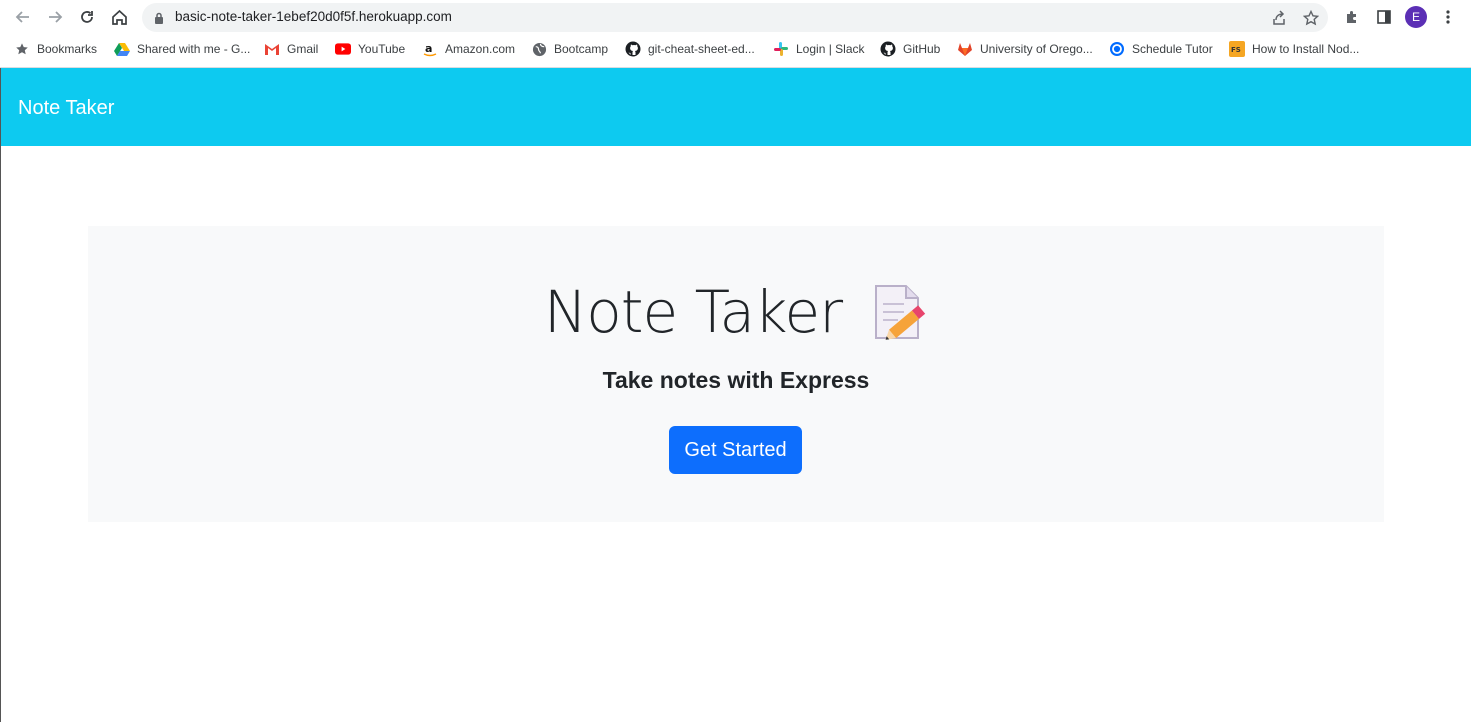 The height and width of the screenshot is (722, 1471). Describe the element at coordinates (122, 49) in the screenshot. I see `google-drive-icon` at that location.